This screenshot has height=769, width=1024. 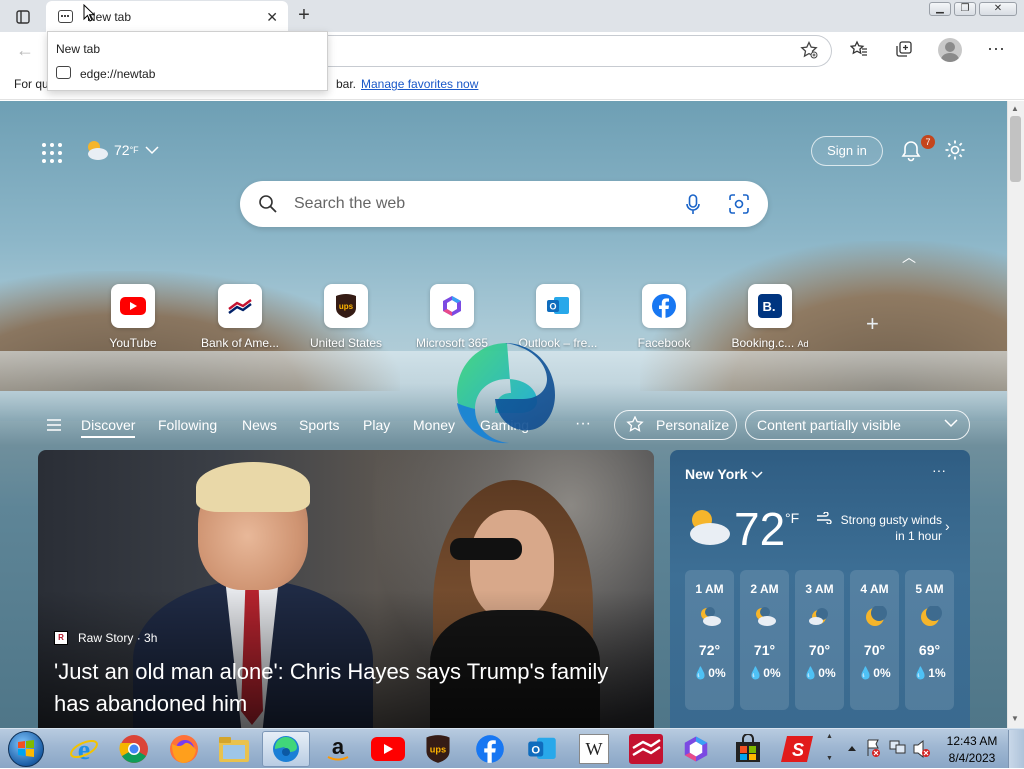 I want to click on speedway-icon: S, so click(x=797, y=749).